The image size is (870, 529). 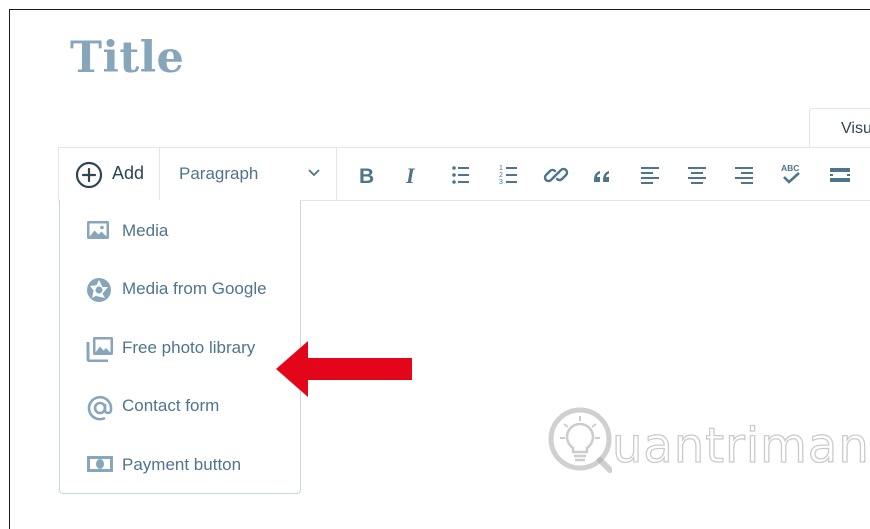 What do you see at coordinates (740, 445) in the screenshot?
I see `watermark-text: uantrimang` at bounding box center [740, 445].